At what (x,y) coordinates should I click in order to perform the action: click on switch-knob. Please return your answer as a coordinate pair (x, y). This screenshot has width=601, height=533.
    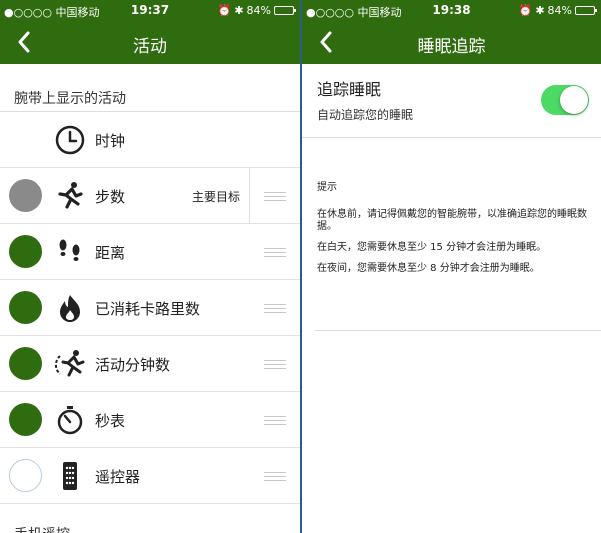
    Looking at the image, I should click on (574, 100).